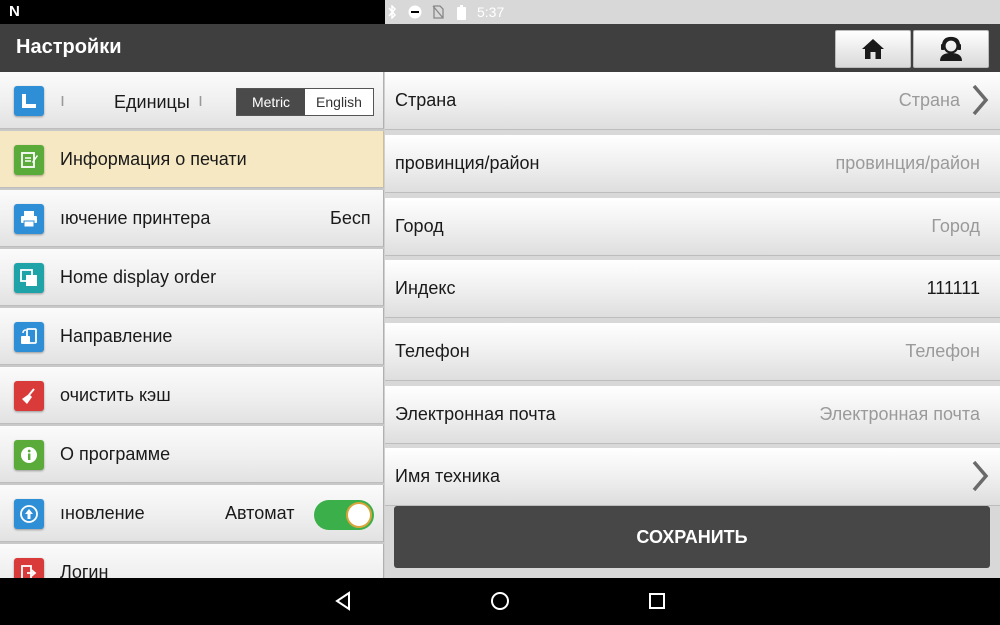  What do you see at coordinates (115, 454) in the screenshot?
I see `sidebar-item-label: О программе` at bounding box center [115, 454].